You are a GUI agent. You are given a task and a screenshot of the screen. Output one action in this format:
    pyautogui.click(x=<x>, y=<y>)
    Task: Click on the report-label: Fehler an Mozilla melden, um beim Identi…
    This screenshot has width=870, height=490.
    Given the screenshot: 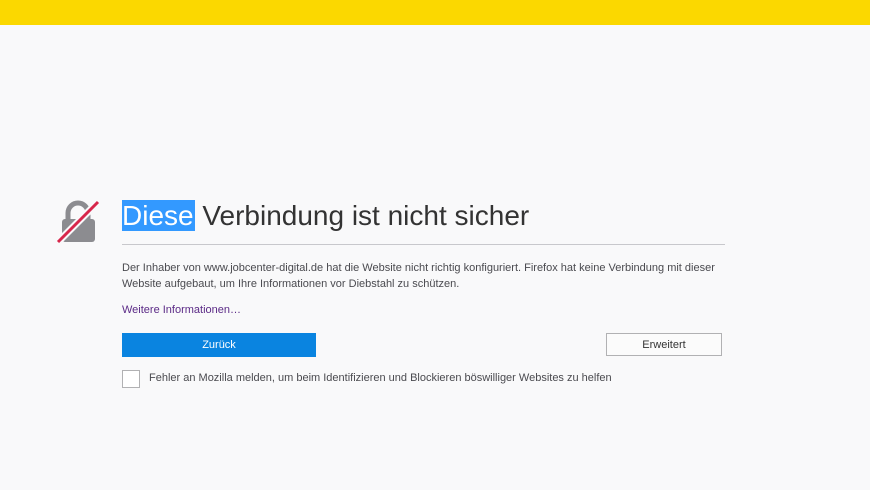 What is the action you would take?
    pyautogui.click(x=380, y=378)
    